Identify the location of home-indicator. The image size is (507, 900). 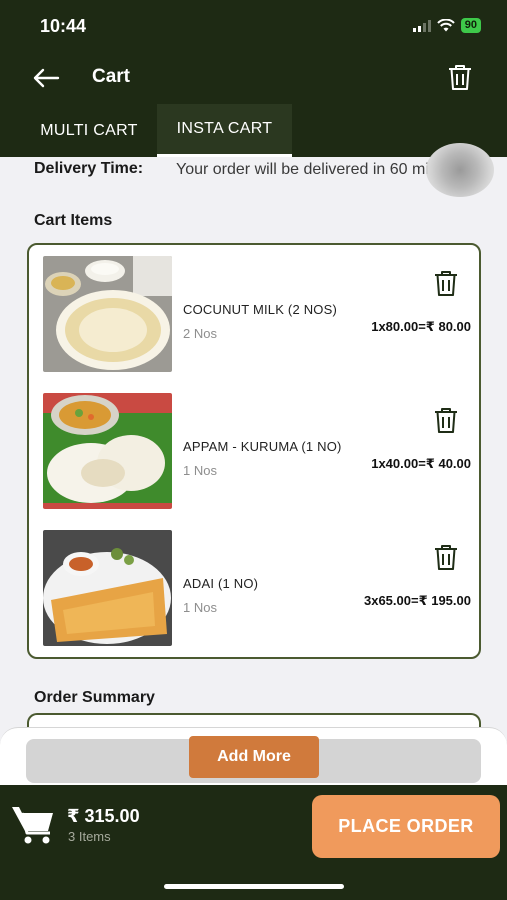
(254, 886).